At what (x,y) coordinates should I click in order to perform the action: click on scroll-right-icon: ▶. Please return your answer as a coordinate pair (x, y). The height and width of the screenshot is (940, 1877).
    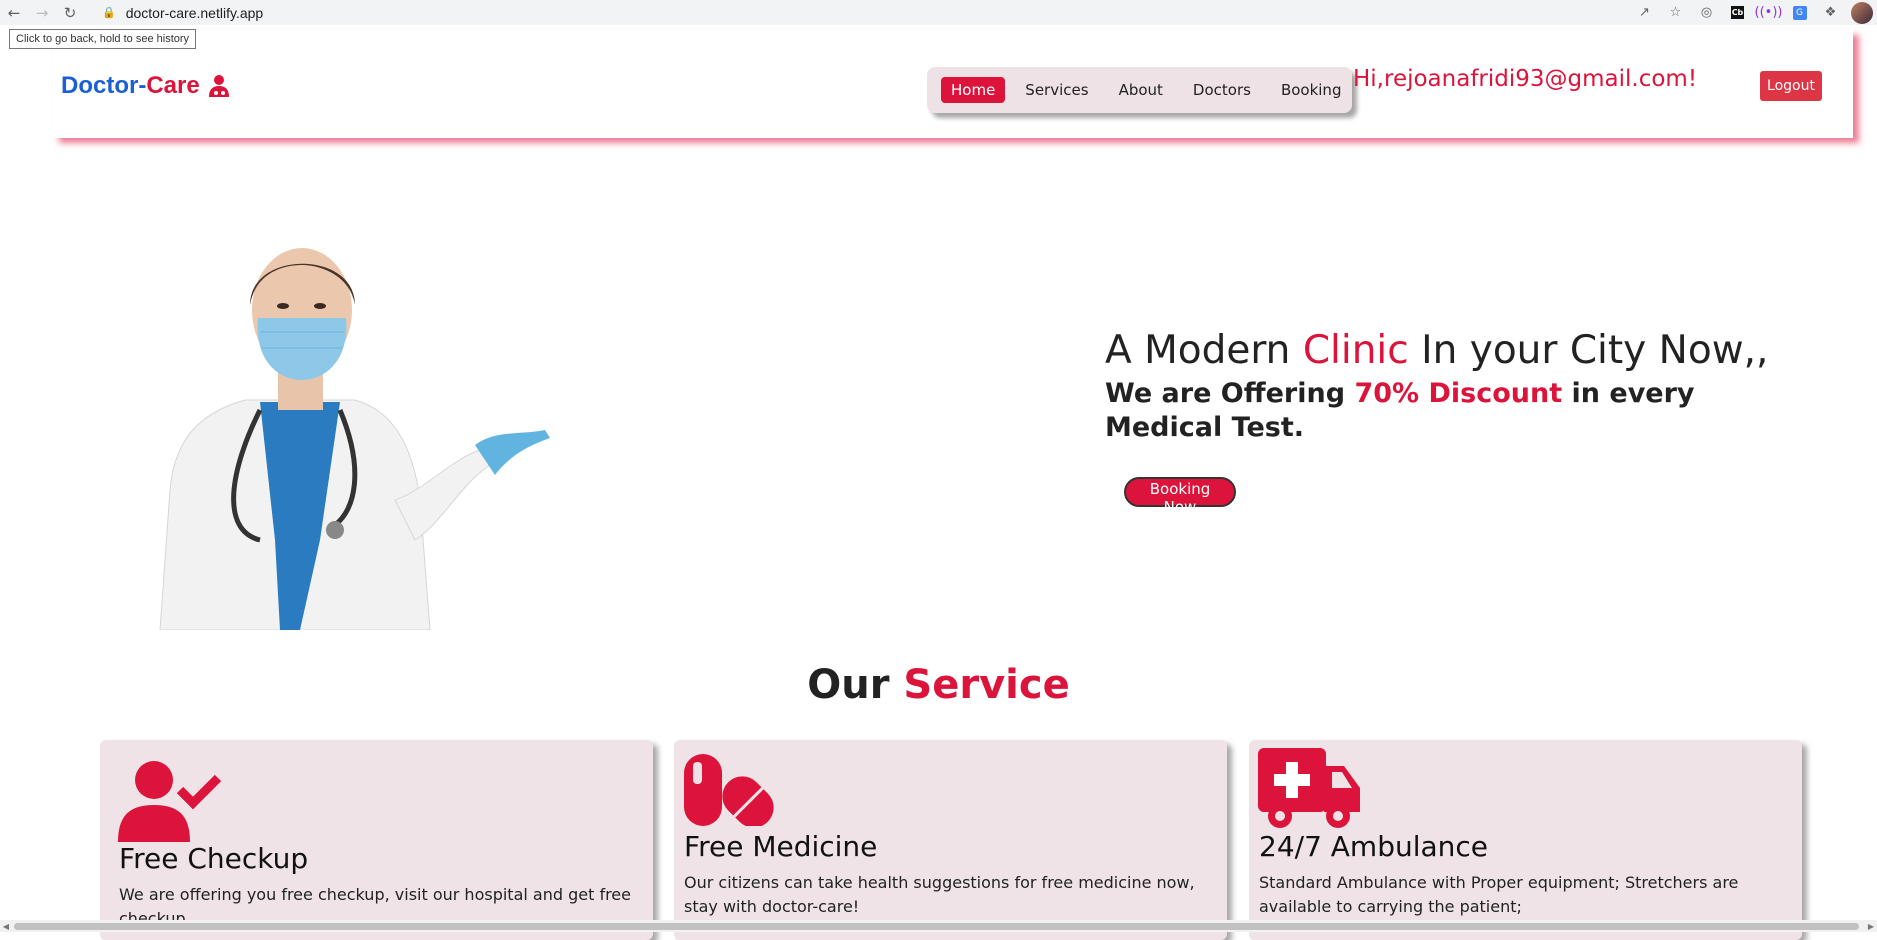
    Looking at the image, I should click on (1871, 926).